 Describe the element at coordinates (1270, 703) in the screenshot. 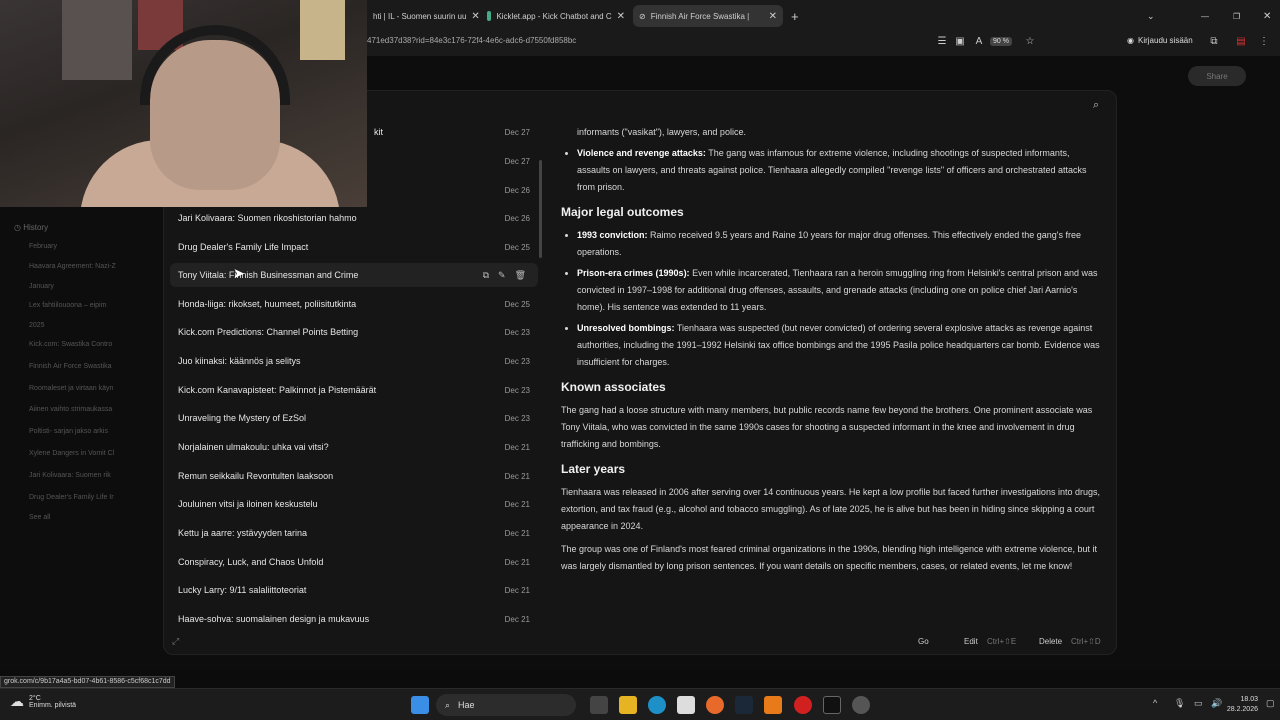

I see `notification-icon: ▢` at that location.